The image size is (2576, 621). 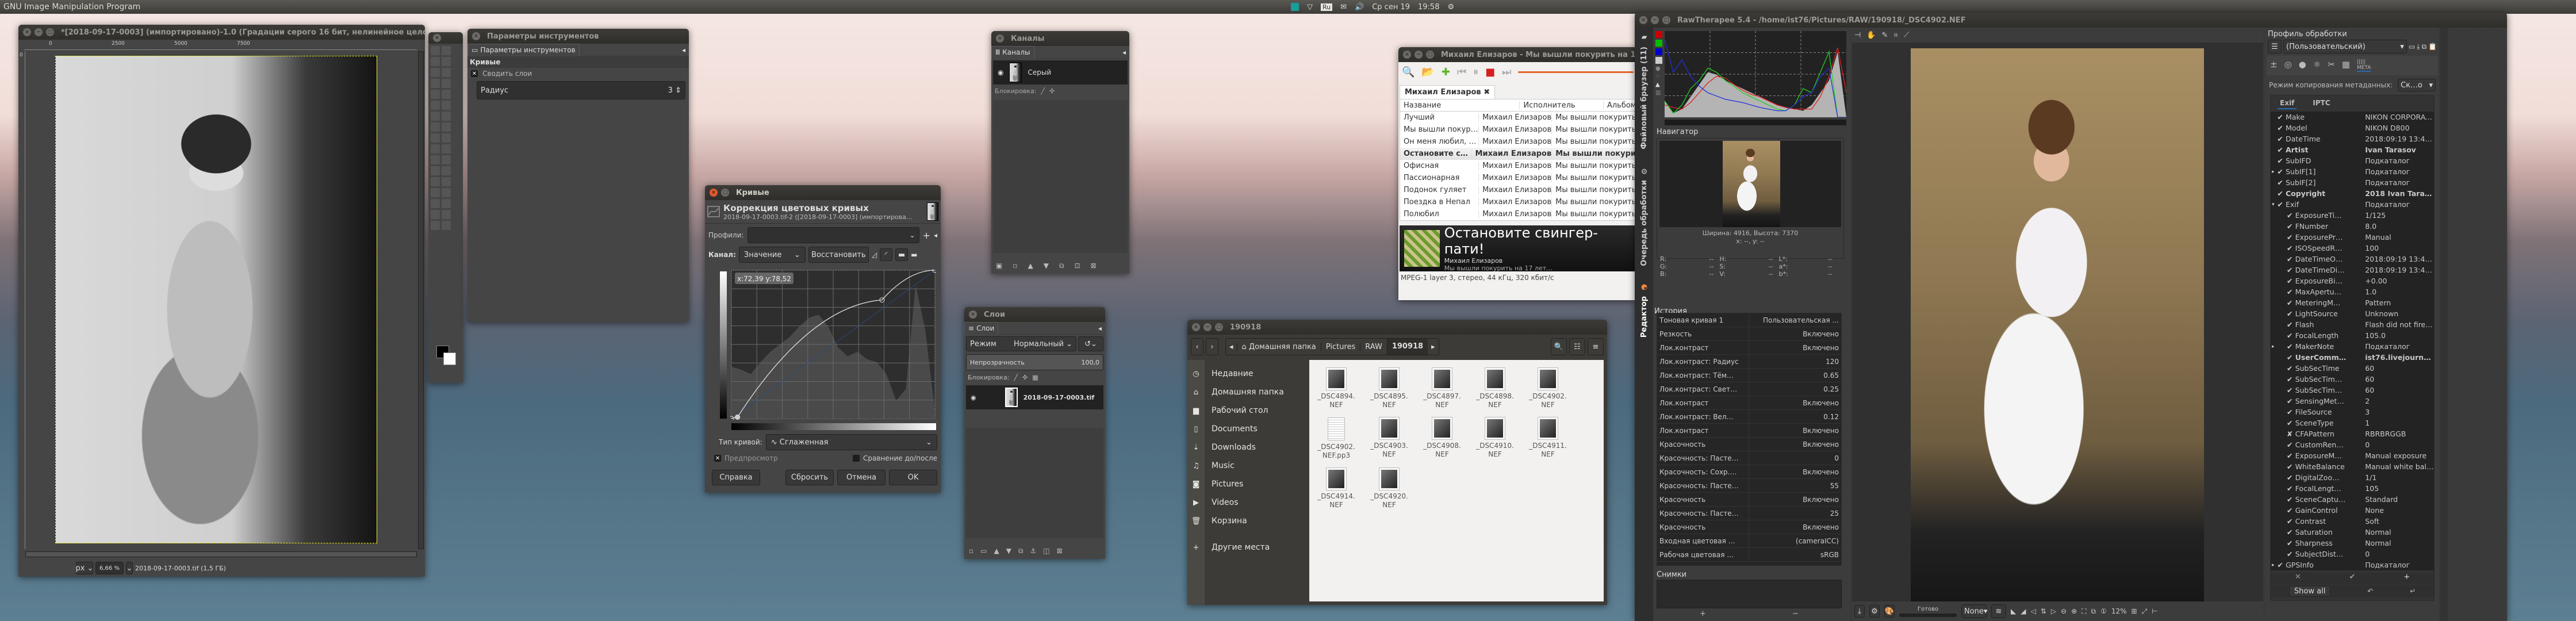 I want to click on history-item: Резкость Включено, so click(x=1749, y=334).